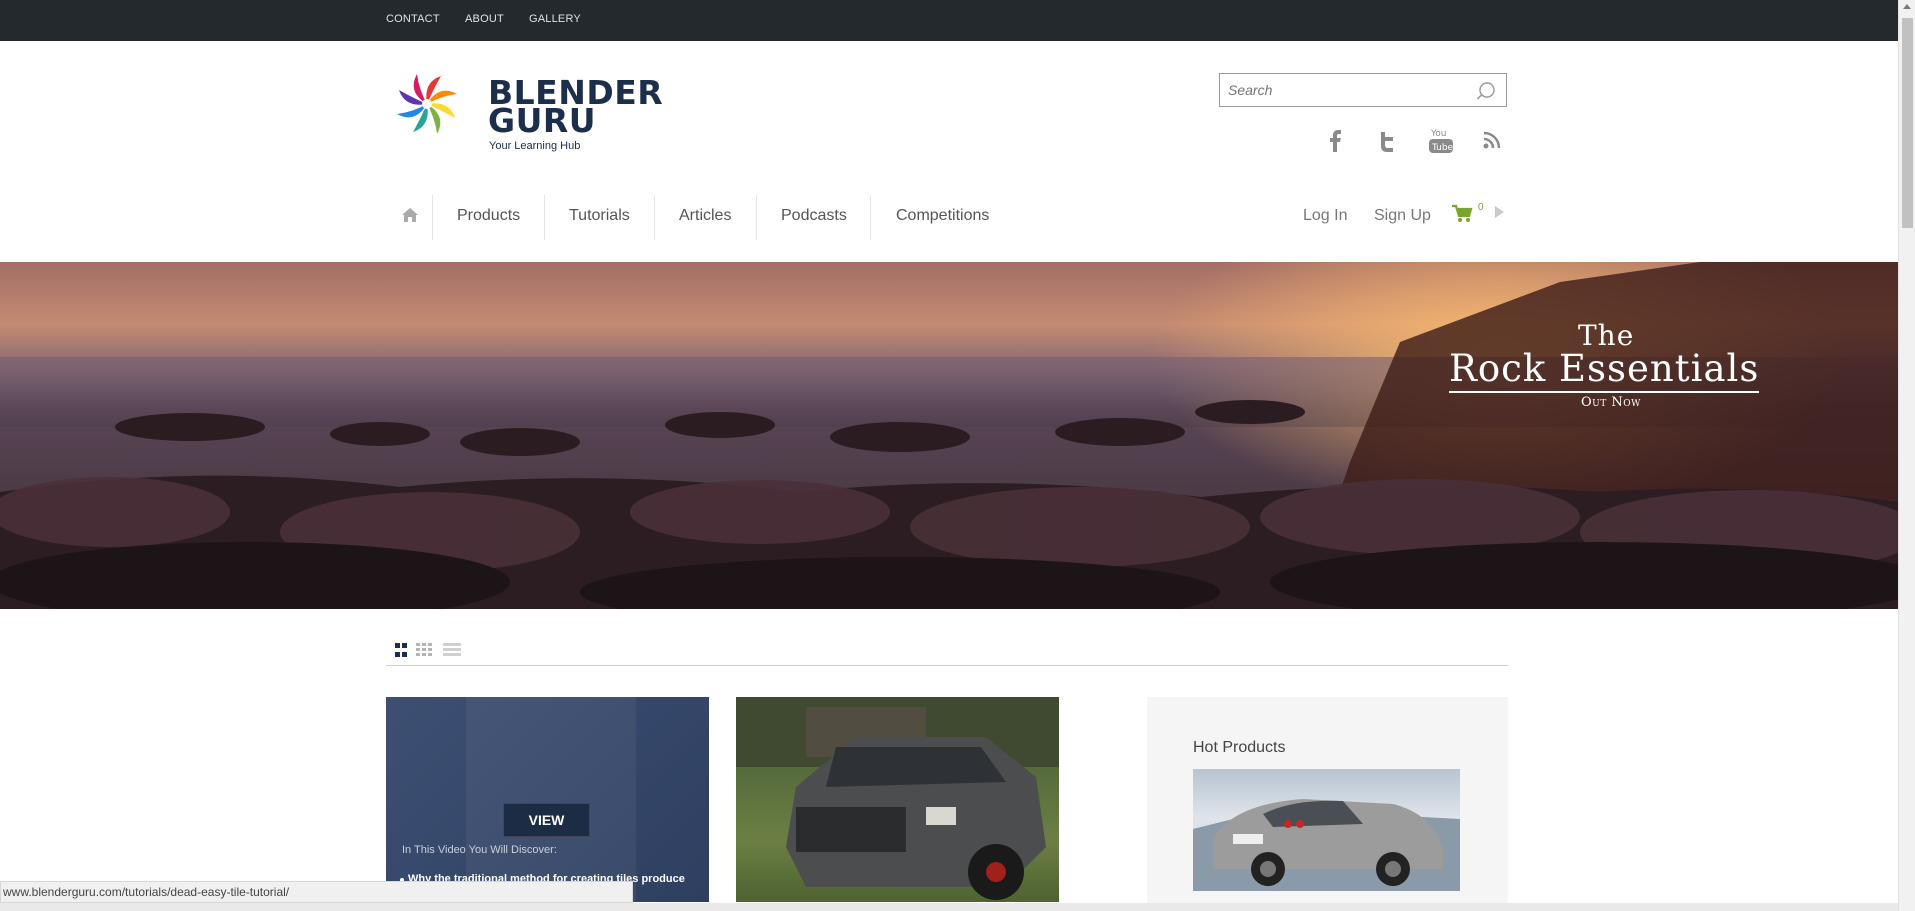 The width and height of the screenshot is (1915, 911). What do you see at coordinates (1492, 140) in the screenshot?
I see `rss-icon` at bounding box center [1492, 140].